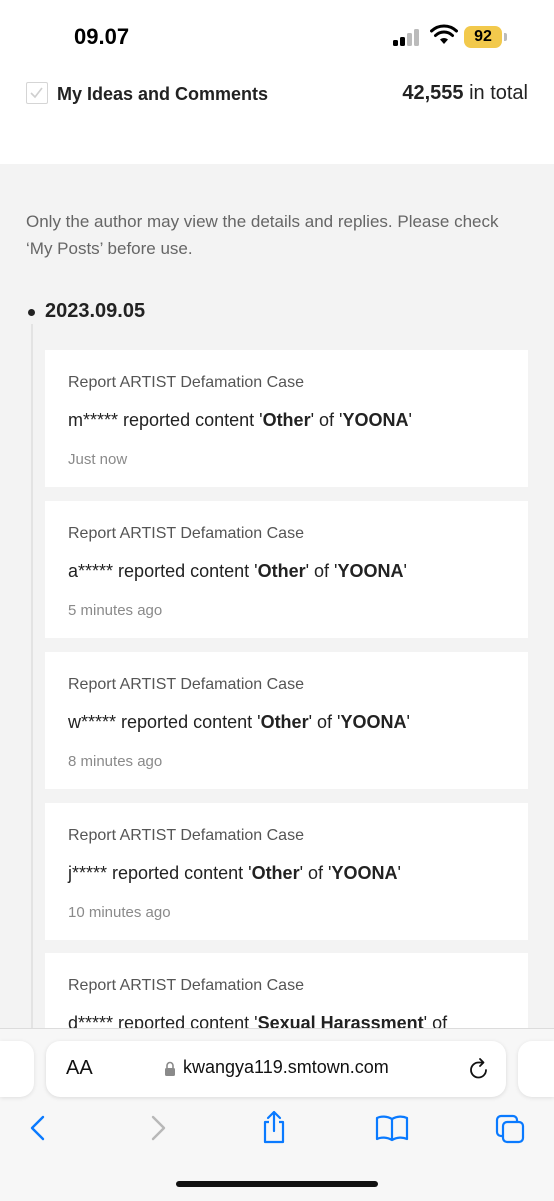  I want to click on address-bar: AA kwangya119.smtown.com, so click(276, 1069).